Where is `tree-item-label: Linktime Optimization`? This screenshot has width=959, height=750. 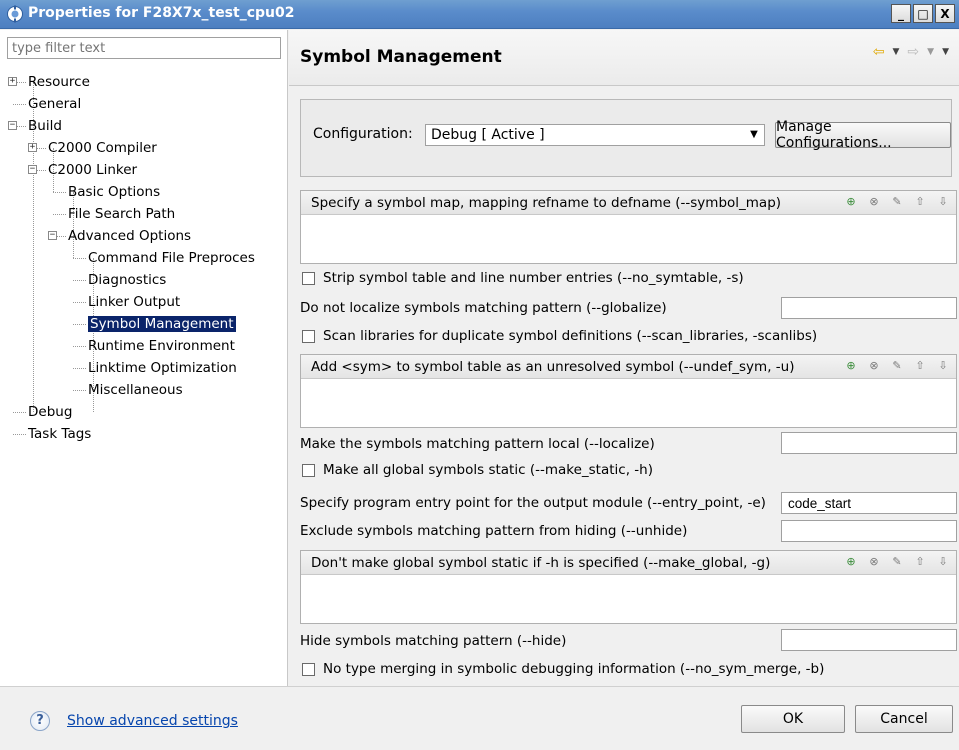 tree-item-label: Linktime Optimization is located at coordinates (162, 368).